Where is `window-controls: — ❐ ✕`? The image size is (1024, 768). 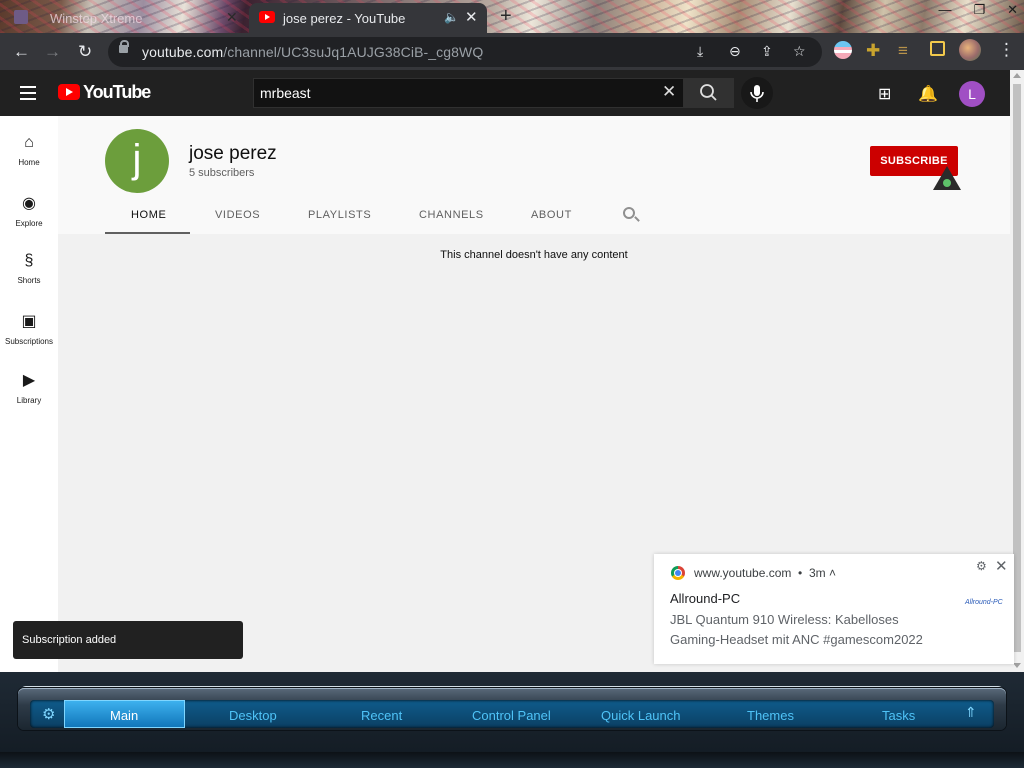 window-controls: — ❐ ✕ is located at coordinates (978, 10).